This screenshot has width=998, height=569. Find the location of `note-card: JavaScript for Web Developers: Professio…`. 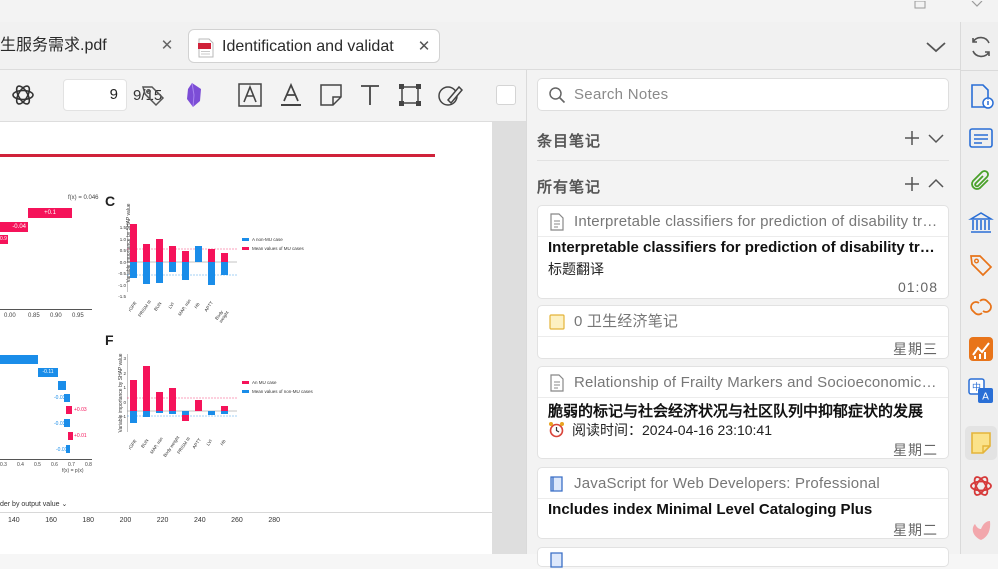

note-card: JavaScript for Web Developers: Professio… is located at coordinates (743, 503).